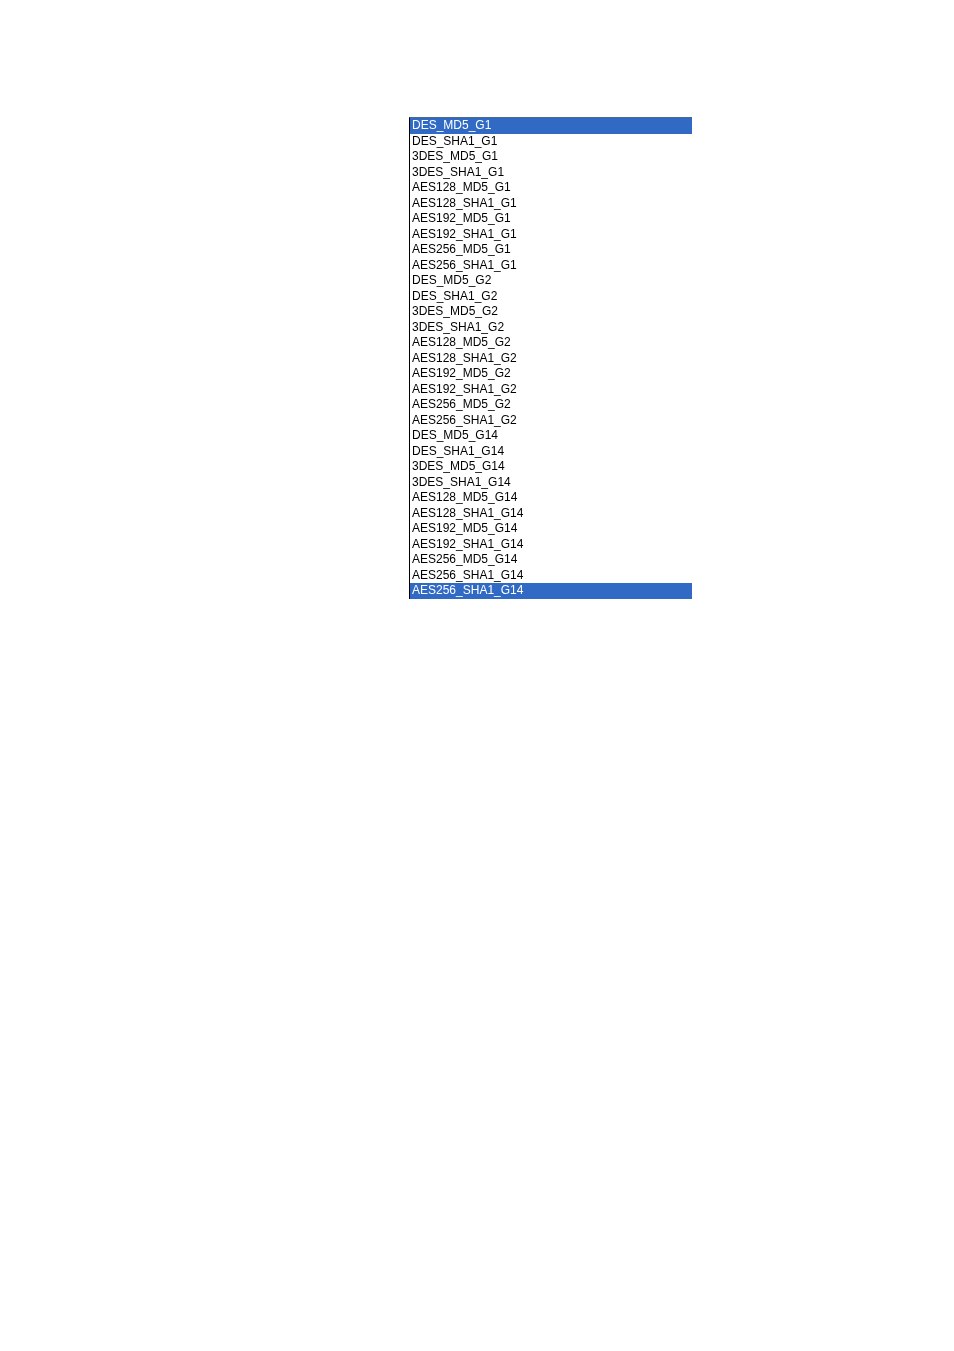  Describe the element at coordinates (551, 498) in the screenshot. I see `list-item: AES128_MD5_G14` at that location.